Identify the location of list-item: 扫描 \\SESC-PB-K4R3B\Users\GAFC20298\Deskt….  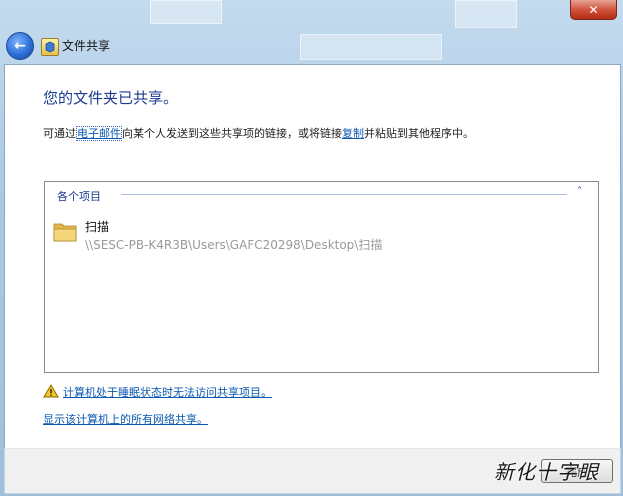
(321, 232).